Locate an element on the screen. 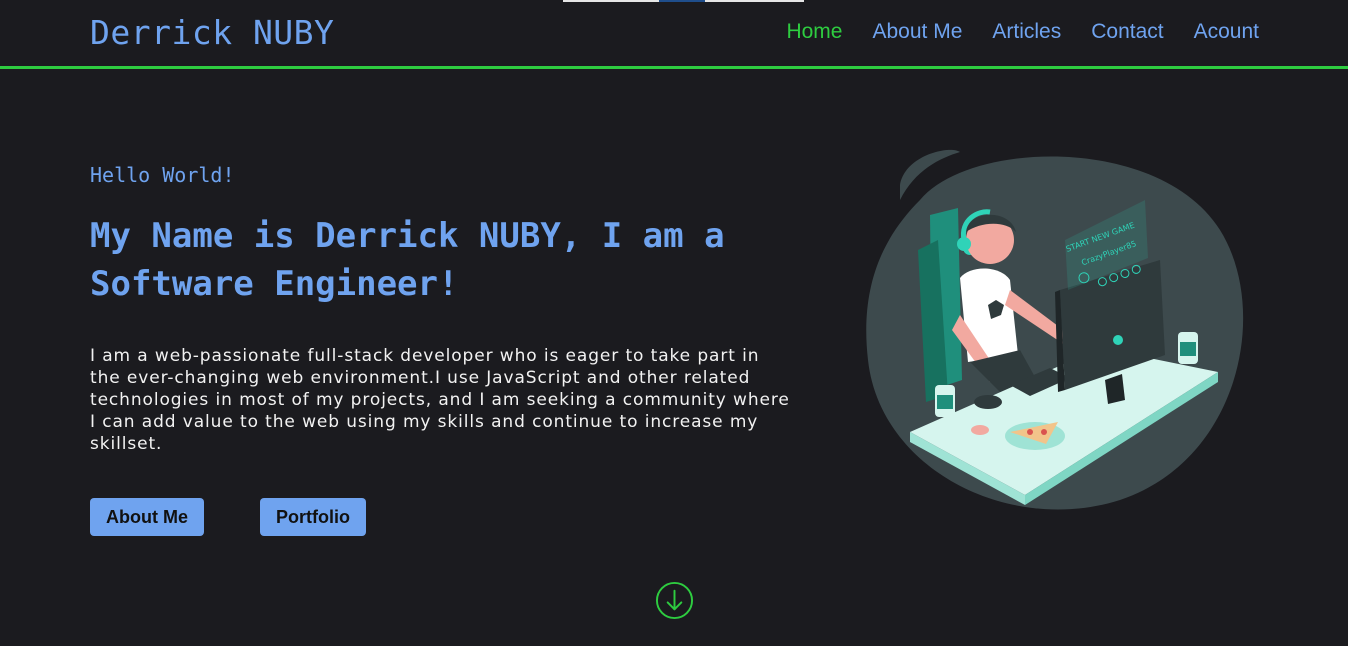 The width and height of the screenshot is (1348, 646). nav-home: Home is located at coordinates (814, 32).